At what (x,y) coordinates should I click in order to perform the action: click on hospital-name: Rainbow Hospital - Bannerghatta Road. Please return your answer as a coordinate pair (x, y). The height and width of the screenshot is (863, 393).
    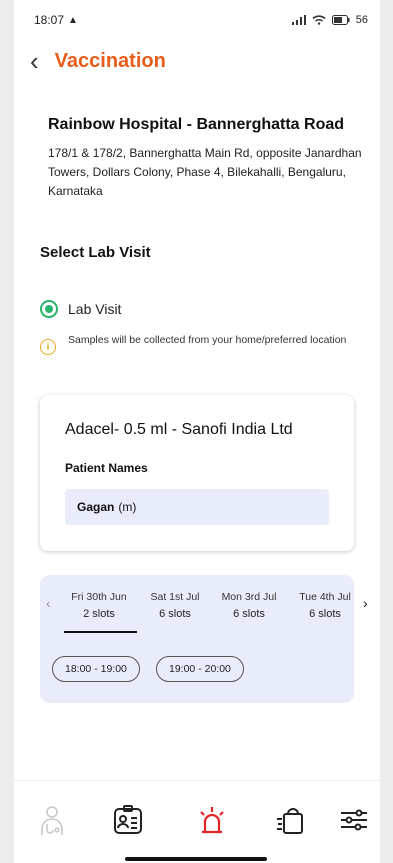
    Looking at the image, I should click on (196, 124).